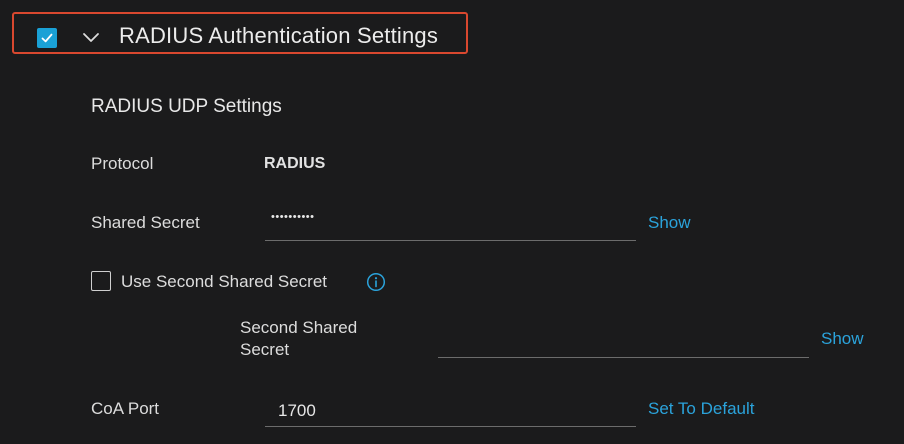 This screenshot has height=444, width=904. What do you see at coordinates (293, 217) in the screenshot?
I see `shared-secret-value: ••••••••••` at bounding box center [293, 217].